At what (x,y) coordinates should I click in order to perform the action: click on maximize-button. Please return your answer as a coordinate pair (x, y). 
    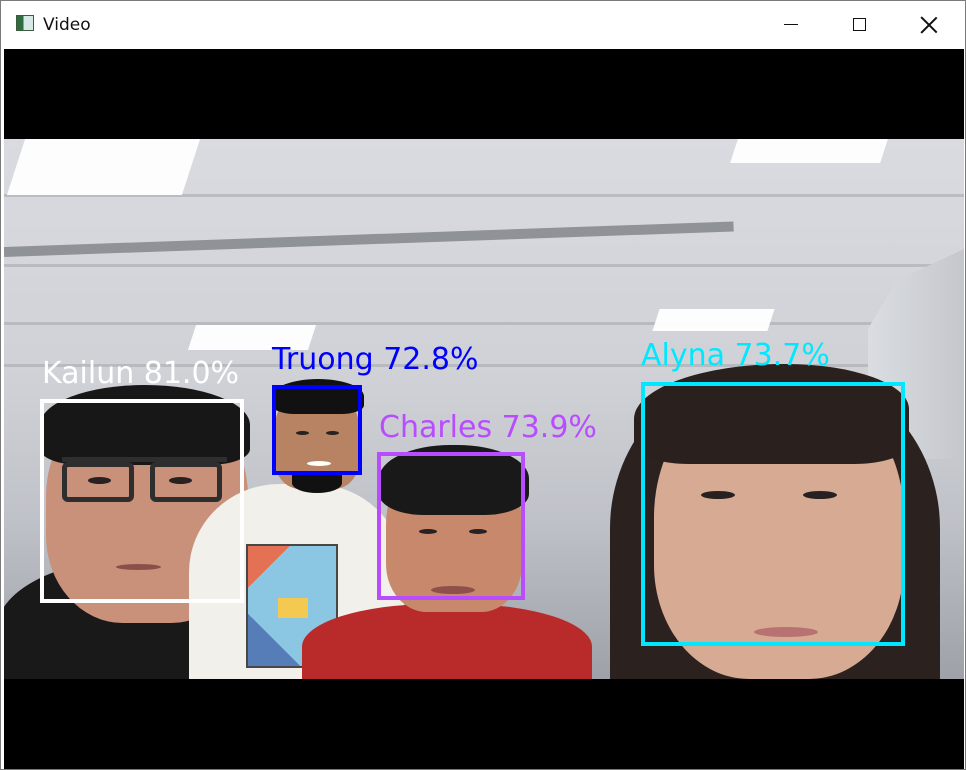
    Looking at the image, I should click on (859, 24).